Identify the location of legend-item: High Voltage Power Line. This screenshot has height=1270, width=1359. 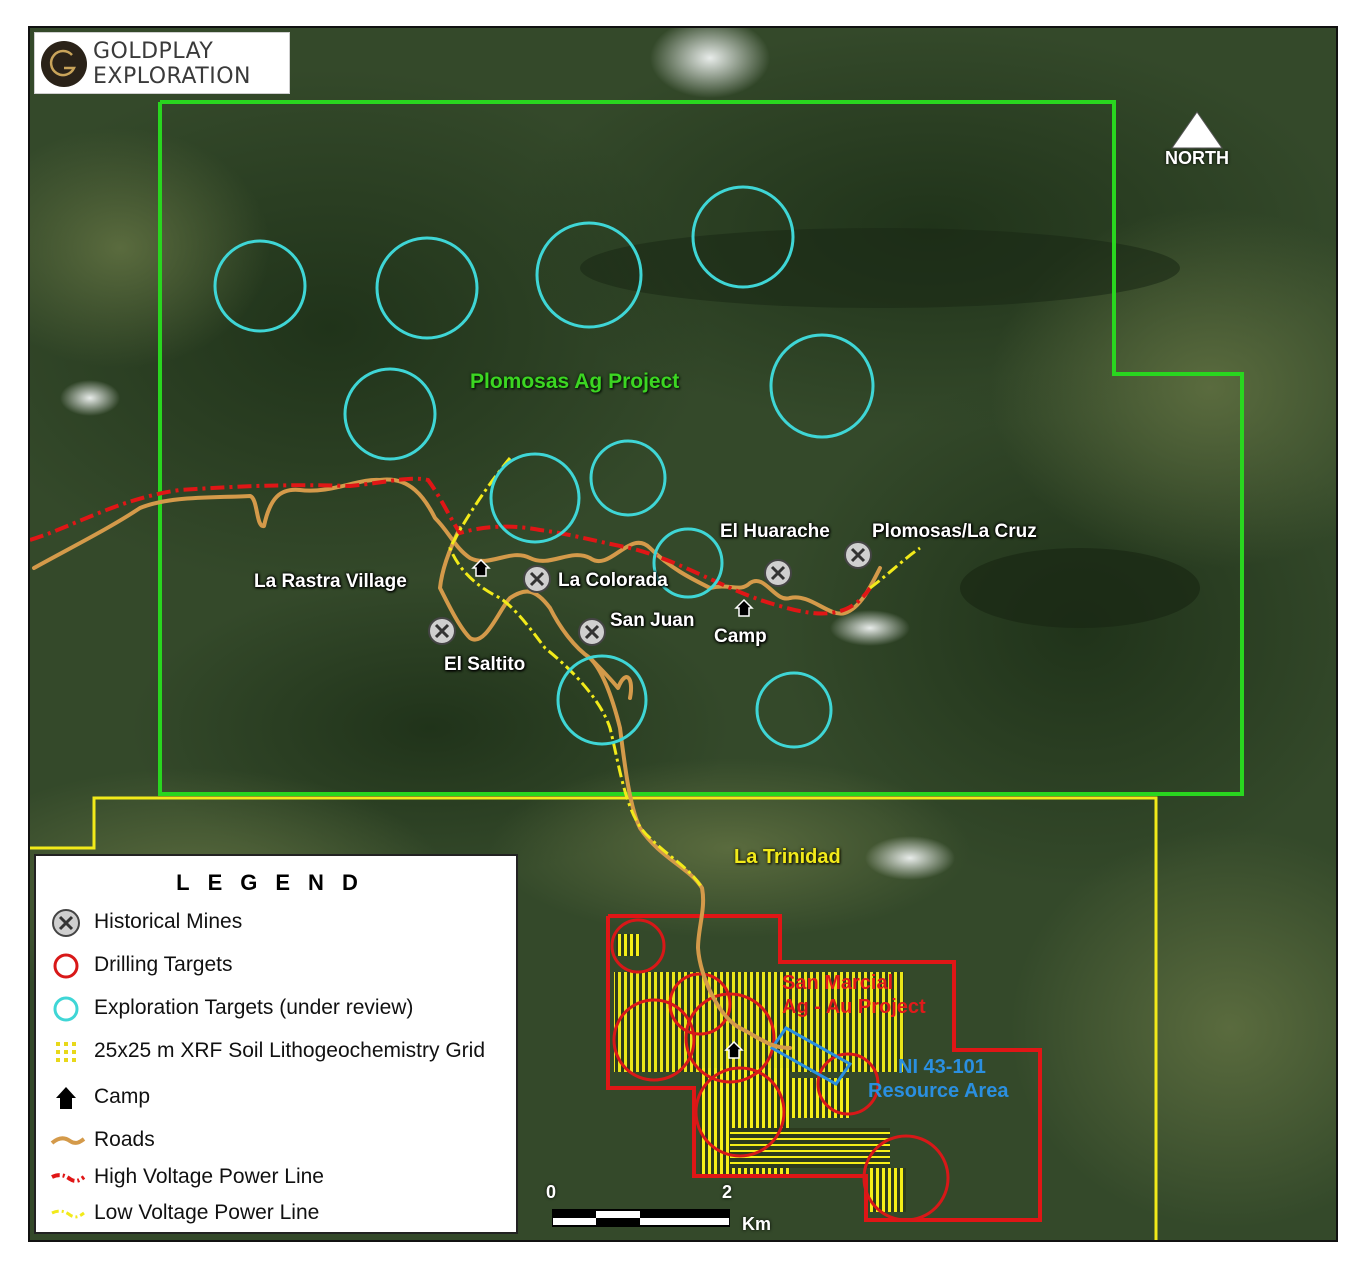
(280, 1178).